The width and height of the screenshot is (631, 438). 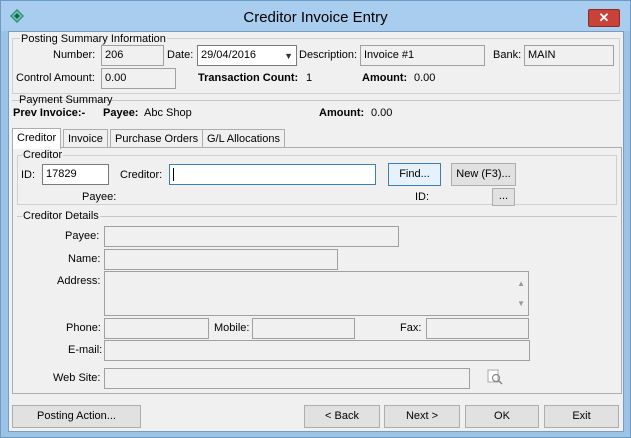 I want to click on details-phone-label: Phone:, so click(x=83, y=328).